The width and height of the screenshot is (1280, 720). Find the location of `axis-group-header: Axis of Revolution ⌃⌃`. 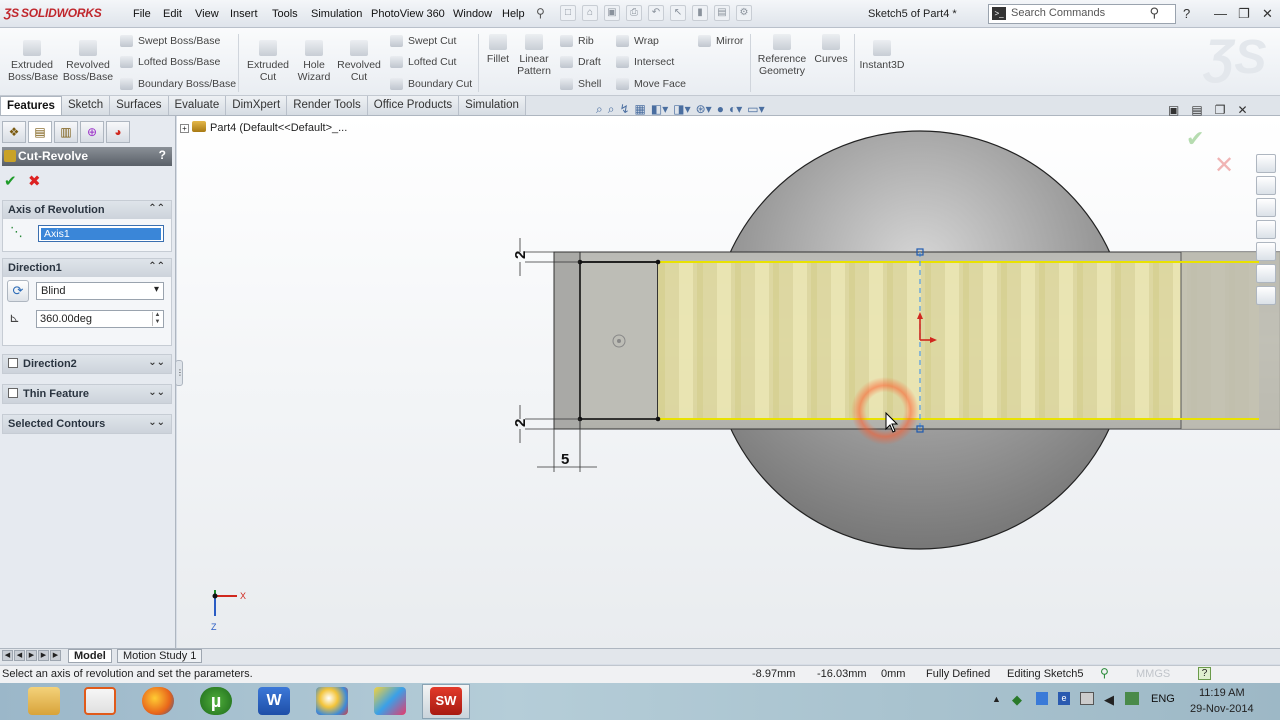

axis-group-header: Axis of Revolution ⌃⌃ is located at coordinates (87, 210).